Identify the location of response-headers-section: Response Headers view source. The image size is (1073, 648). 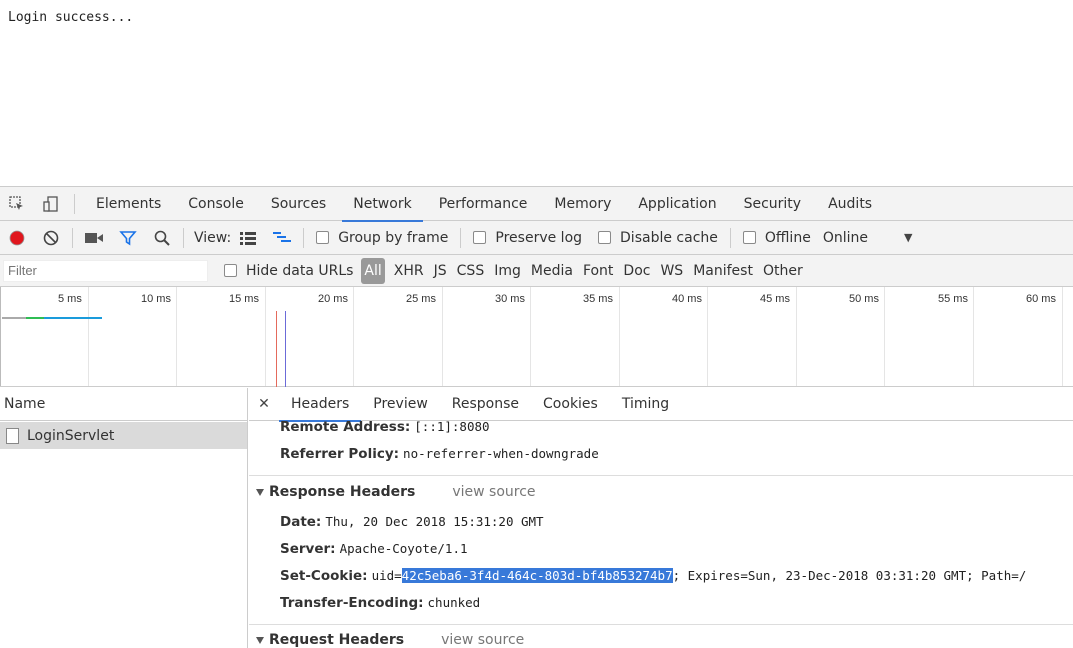
(396, 492).